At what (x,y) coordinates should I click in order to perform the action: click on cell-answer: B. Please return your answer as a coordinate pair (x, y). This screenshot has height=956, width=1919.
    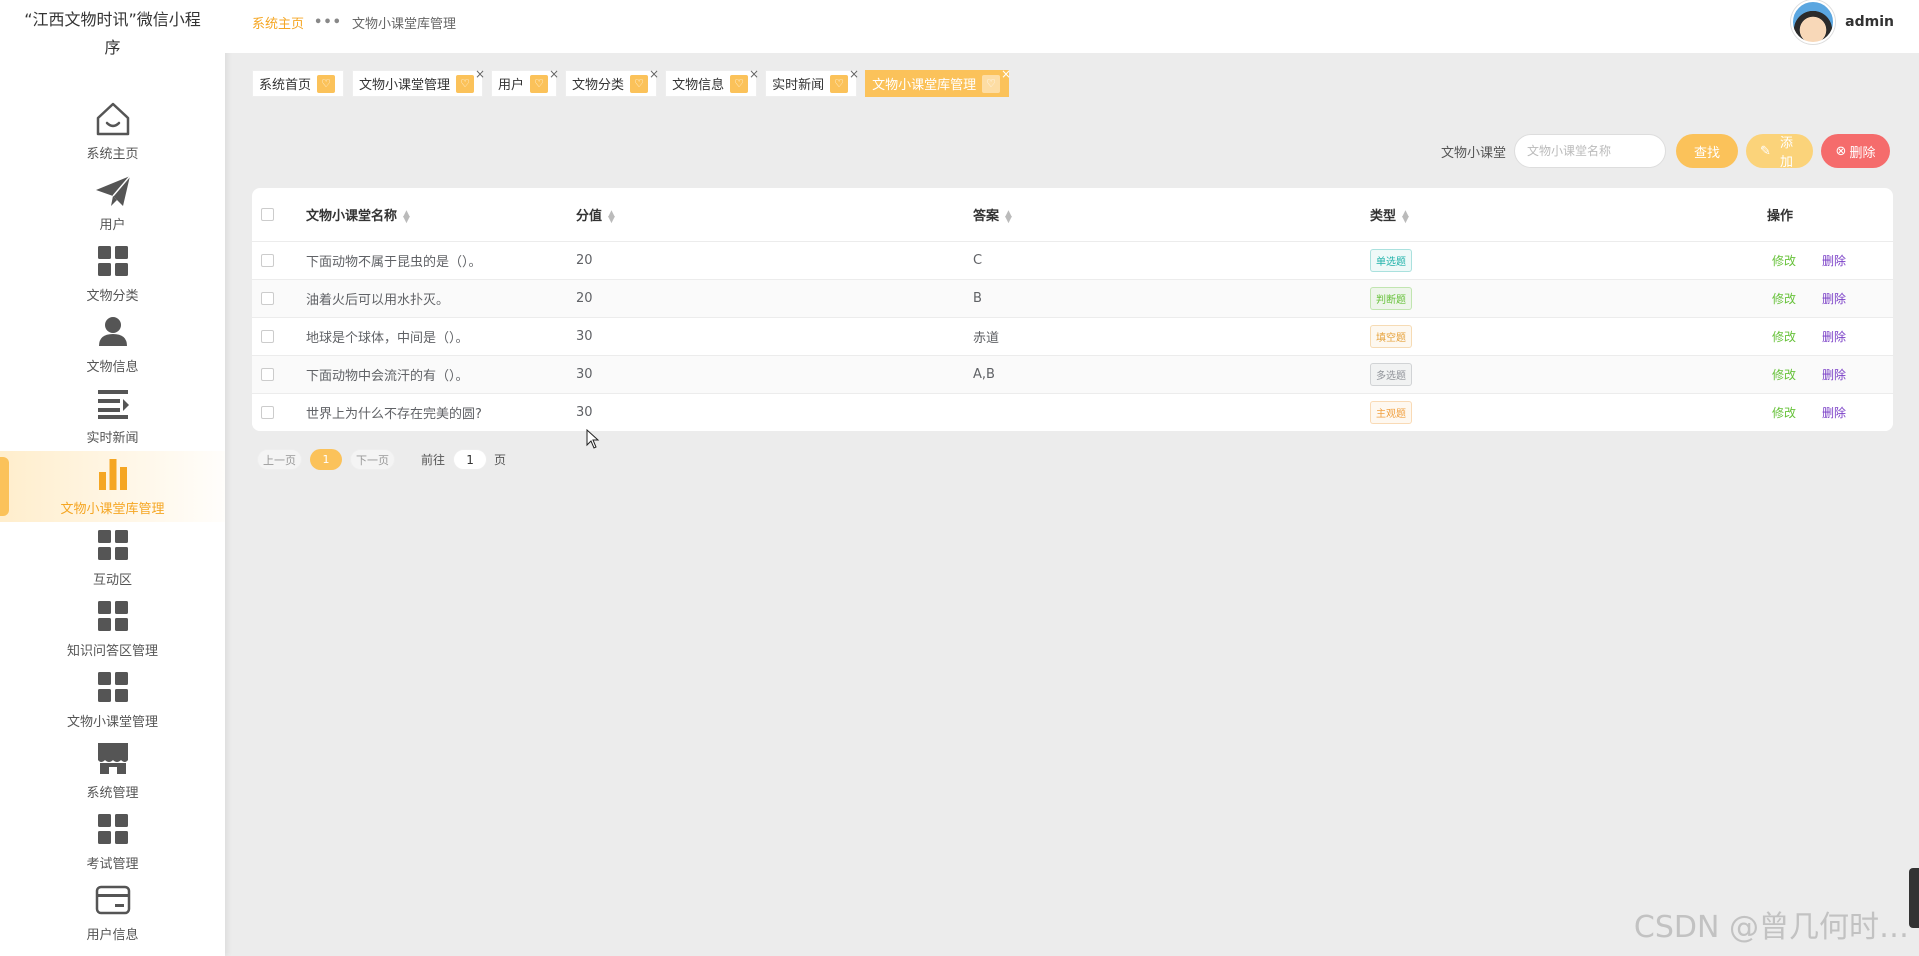
    Looking at the image, I should click on (977, 298).